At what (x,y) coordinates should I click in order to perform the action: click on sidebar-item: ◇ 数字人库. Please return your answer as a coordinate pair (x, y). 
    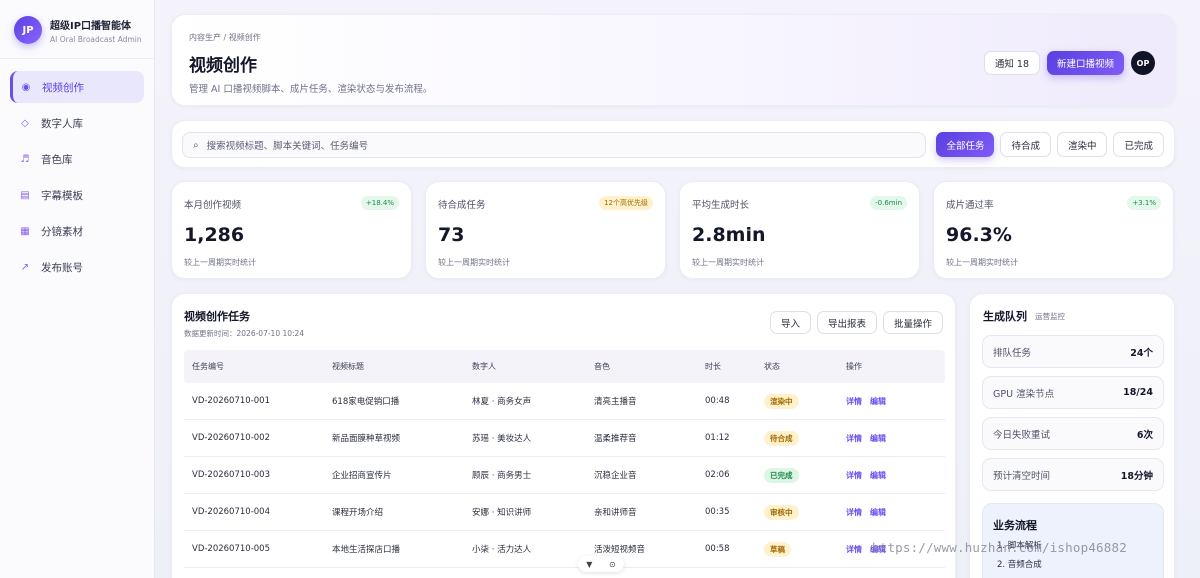
    Looking at the image, I should click on (77, 123).